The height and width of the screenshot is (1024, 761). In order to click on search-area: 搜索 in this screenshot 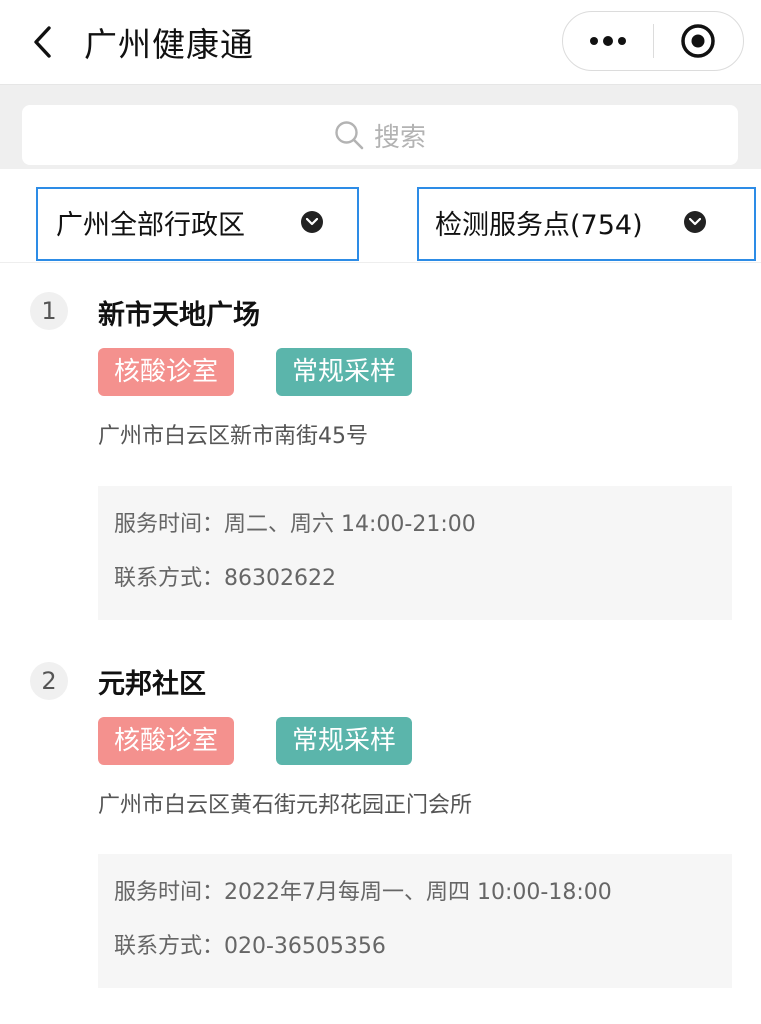, I will do `click(380, 127)`.